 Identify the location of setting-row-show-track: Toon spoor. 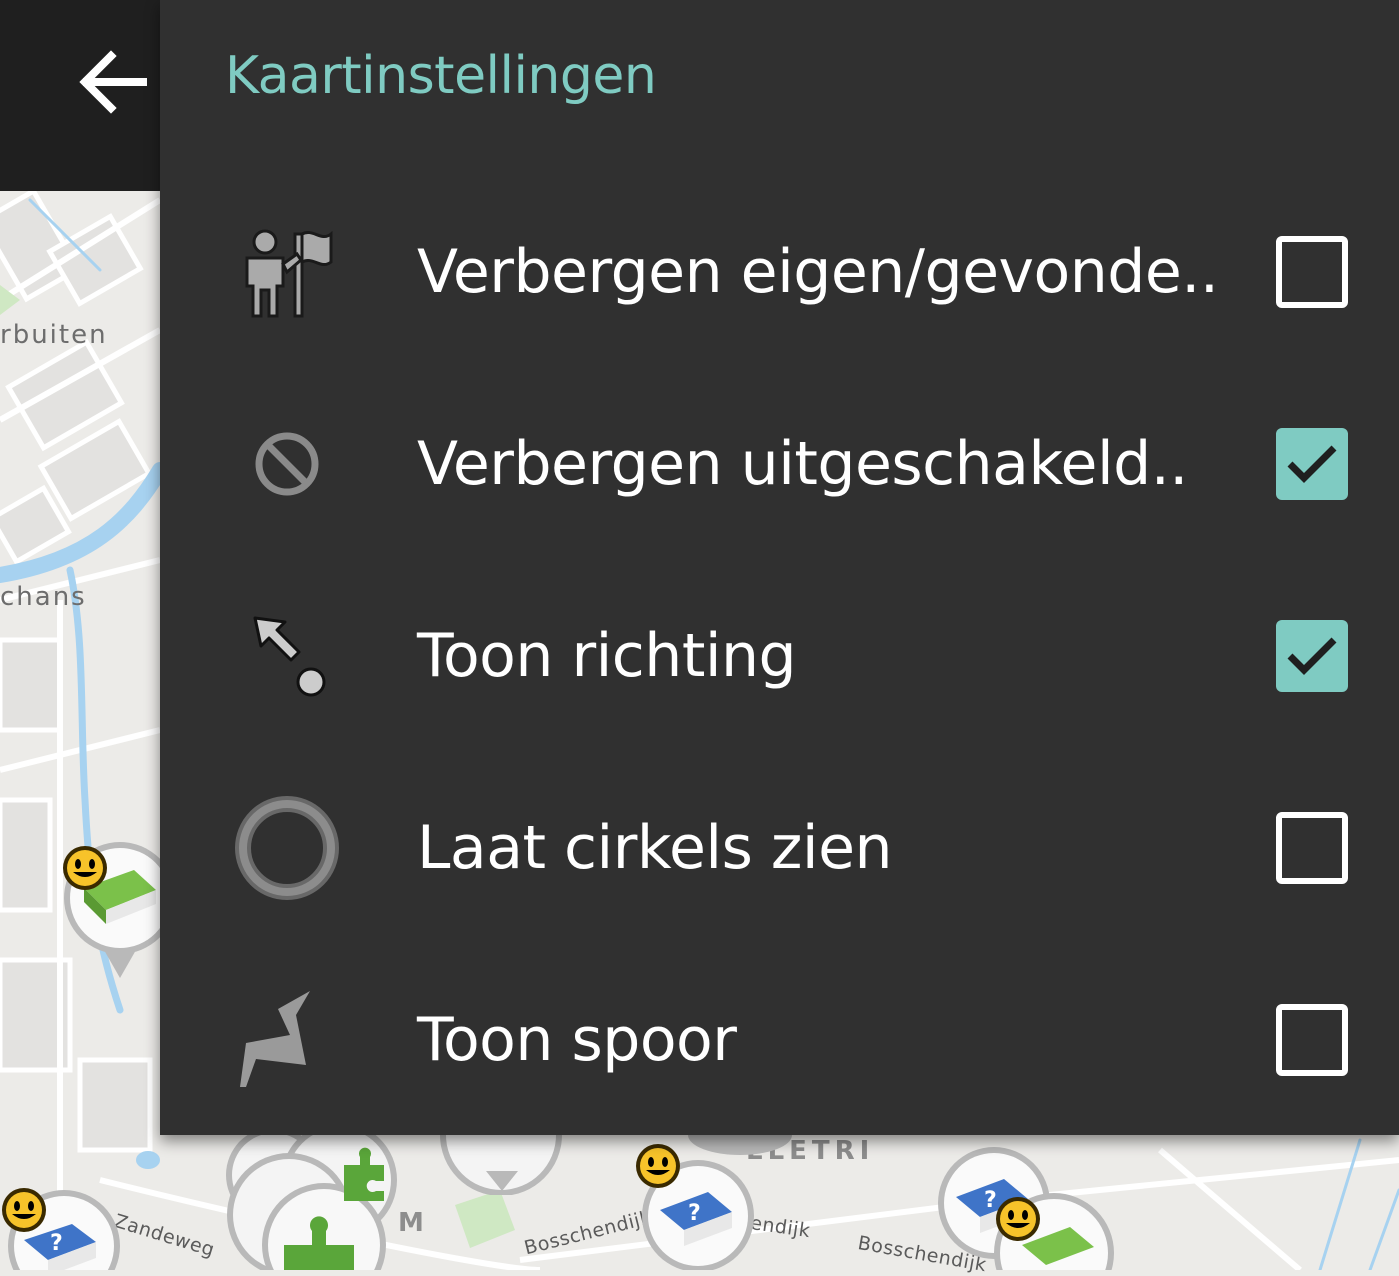
(779, 1040).